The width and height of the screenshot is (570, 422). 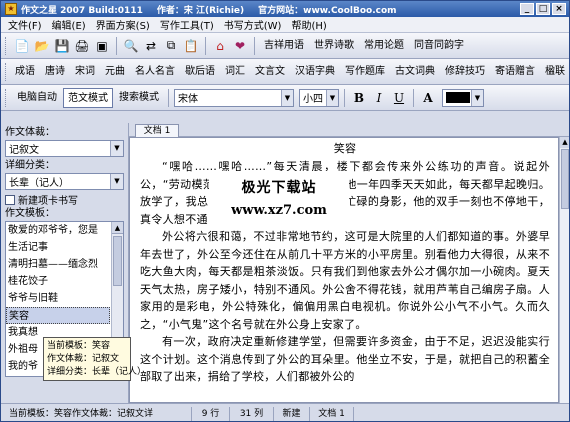 I want to click on link-song-ci: 宋词, so click(x=85, y=72).